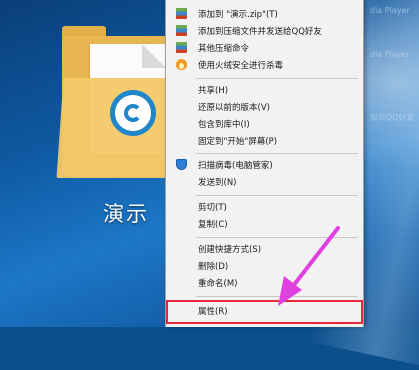 Image resolution: width=419 pixels, height=370 pixels. What do you see at coordinates (264, 224) in the screenshot?
I see `menu-item-copy: 复制(C)` at bounding box center [264, 224].